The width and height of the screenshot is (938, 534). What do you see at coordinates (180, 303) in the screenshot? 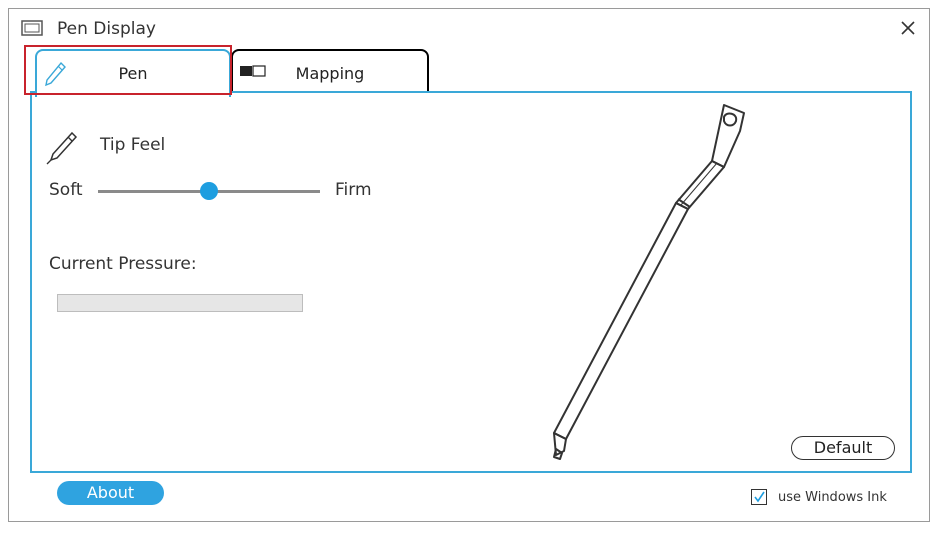
I see `pressure-bar` at bounding box center [180, 303].